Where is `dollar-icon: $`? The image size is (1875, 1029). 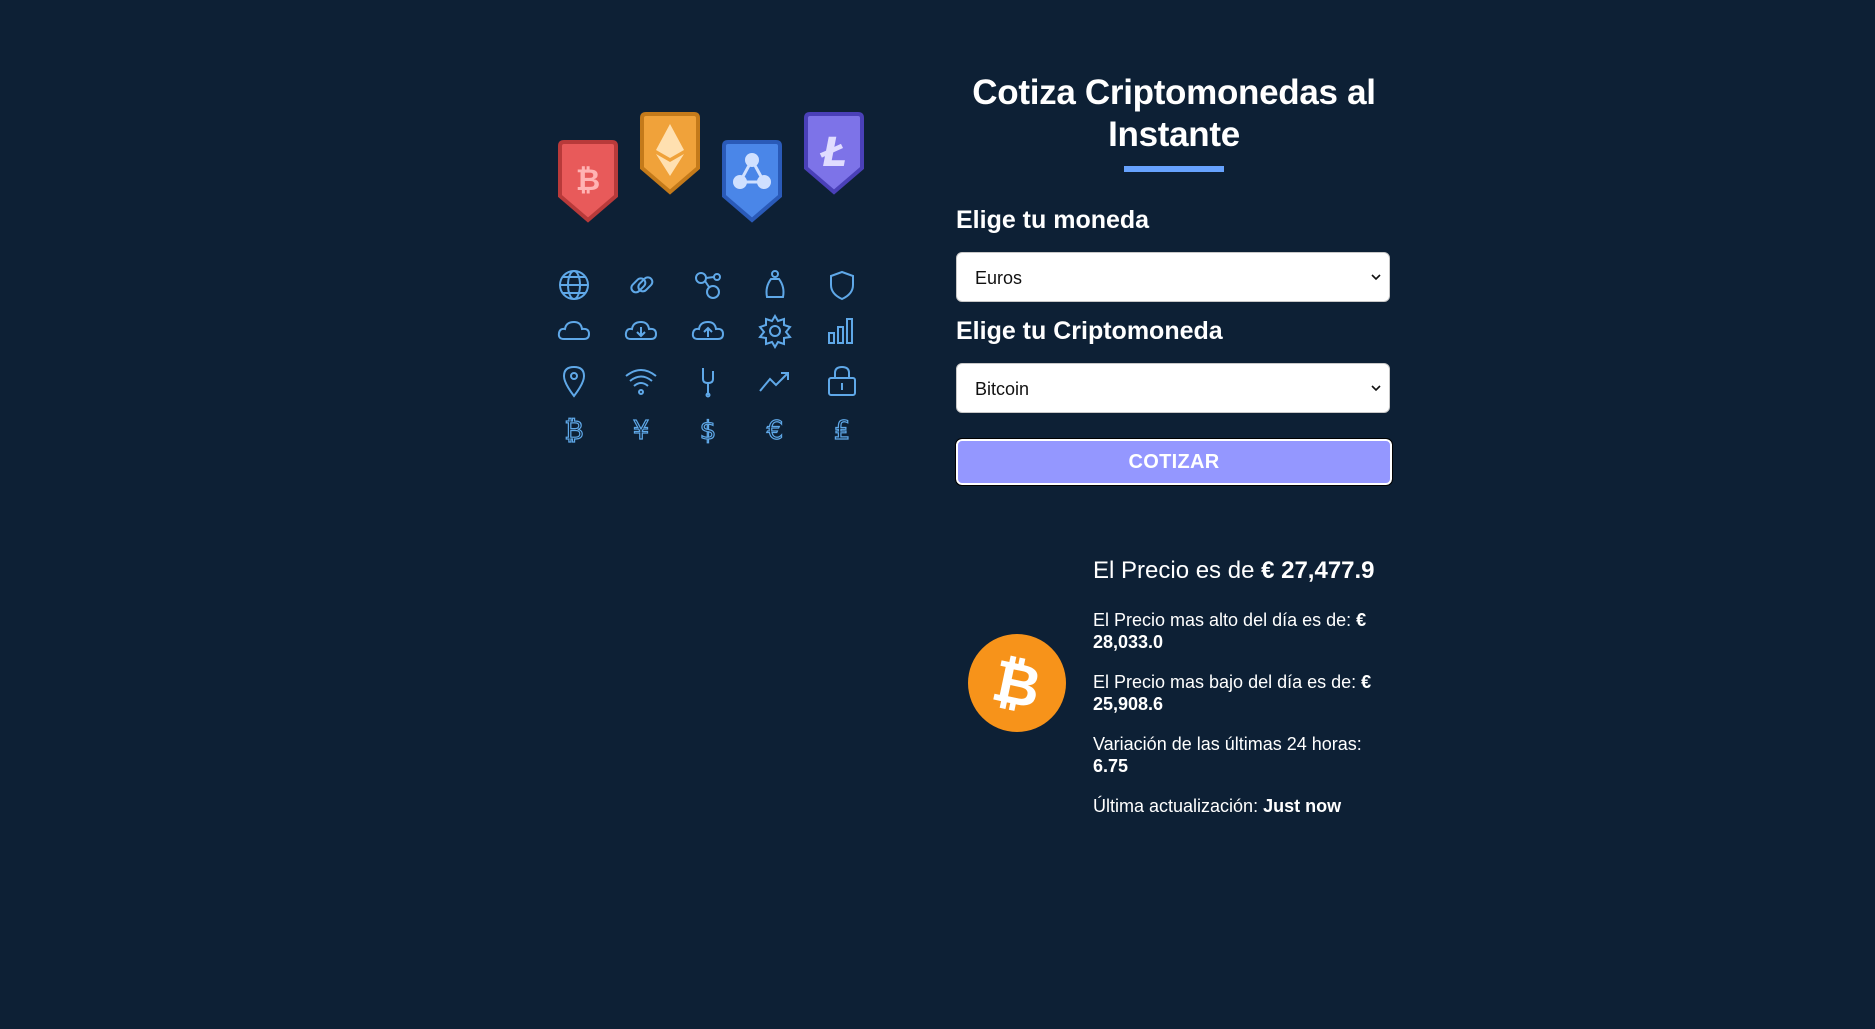 dollar-icon: $ is located at coordinates (708, 429).